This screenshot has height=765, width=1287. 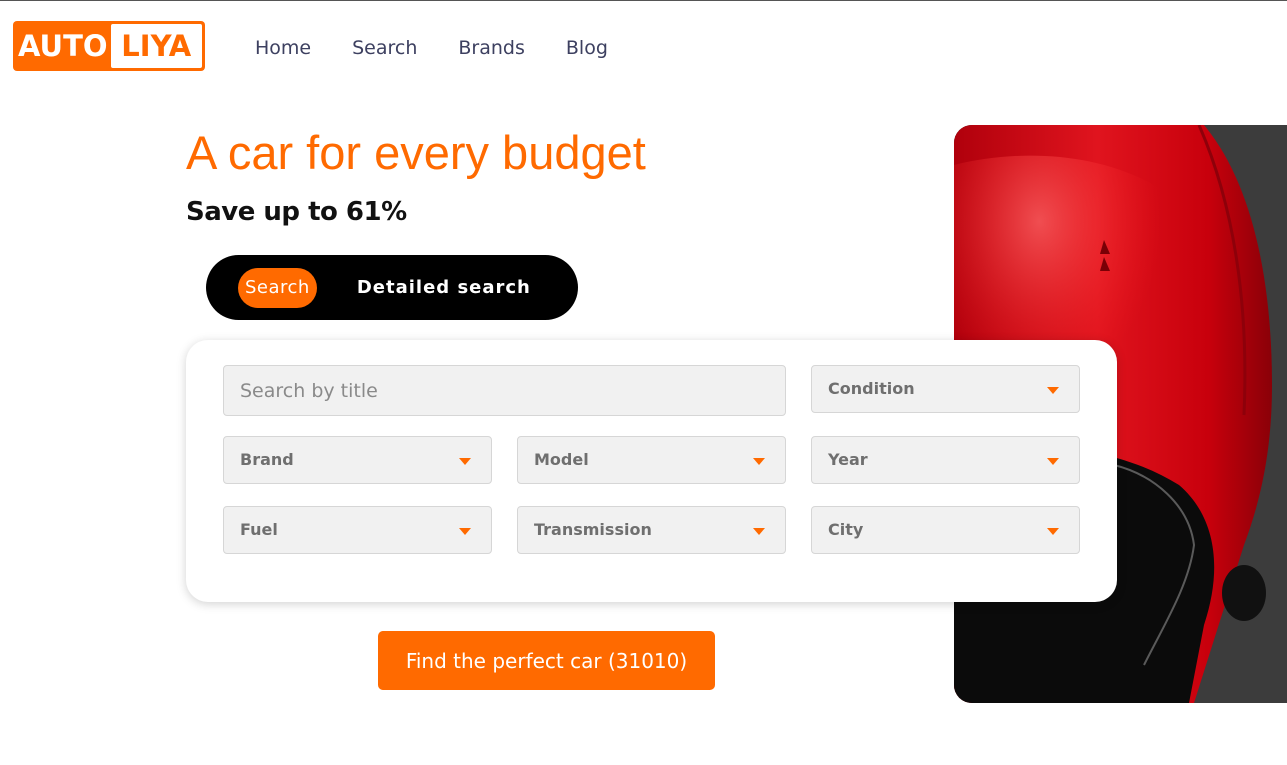 What do you see at coordinates (283, 48) in the screenshot?
I see `nav-home: Home` at bounding box center [283, 48].